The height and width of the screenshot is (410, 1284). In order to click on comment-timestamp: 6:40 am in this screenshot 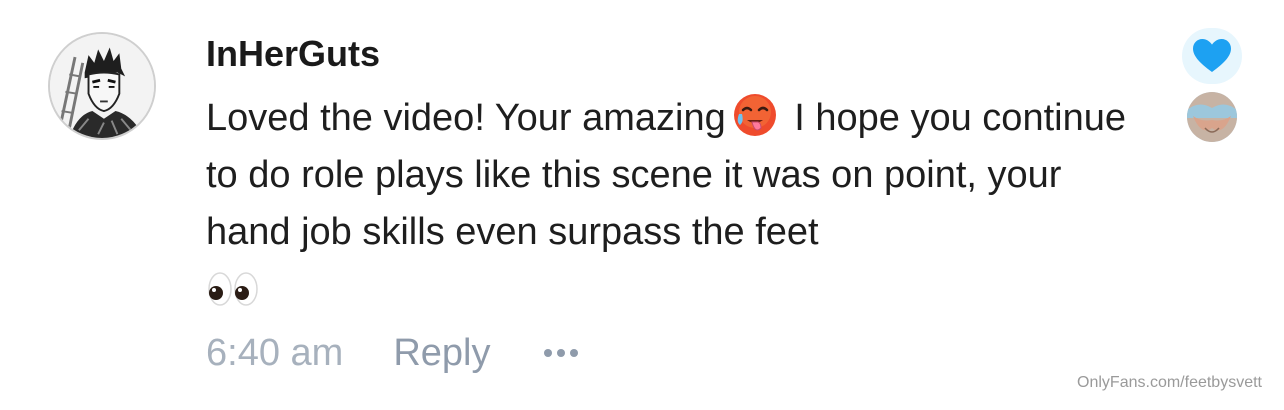, I will do `click(275, 352)`.